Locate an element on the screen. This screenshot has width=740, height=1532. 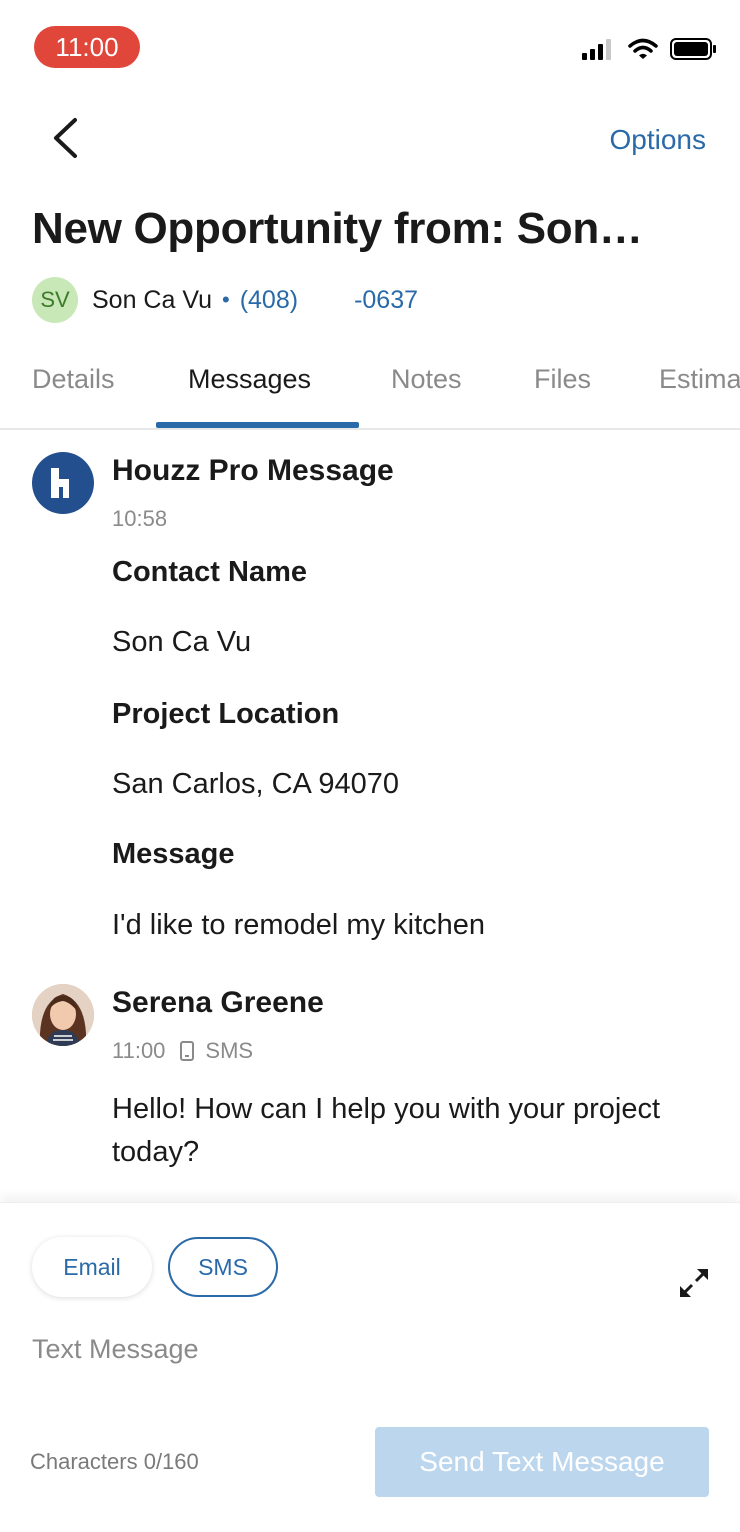
field-label-project-location: Project Location is located at coordinates (226, 714).